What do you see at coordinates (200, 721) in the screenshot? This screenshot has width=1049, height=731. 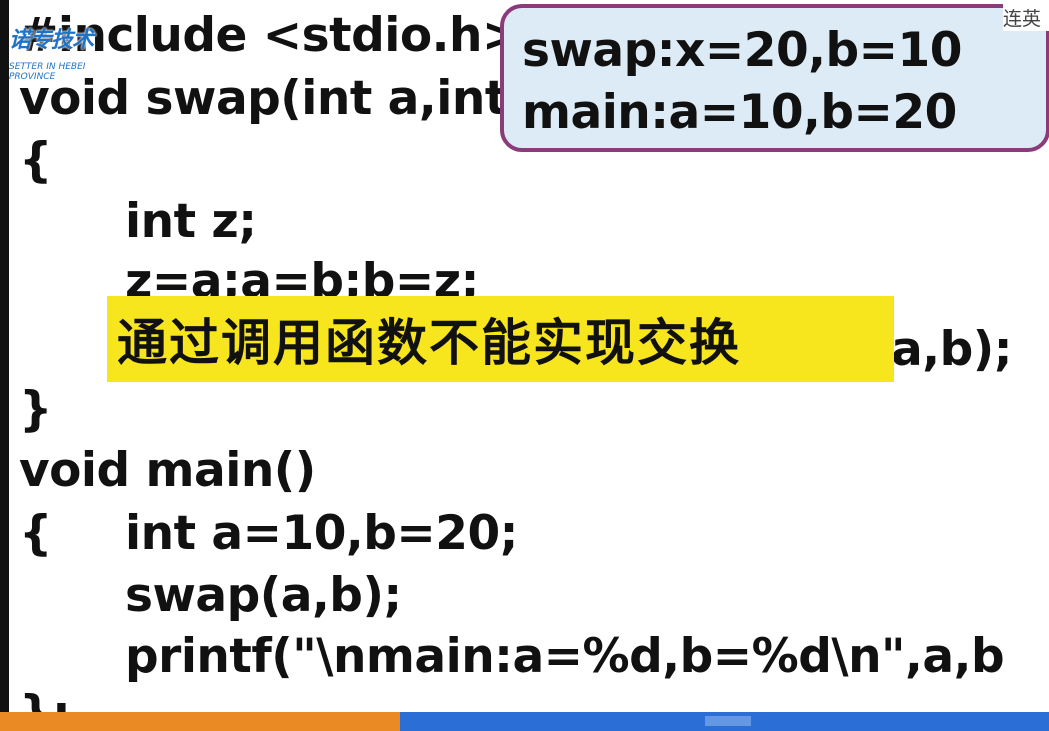 I see `progress-played` at bounding box center [200, 721].